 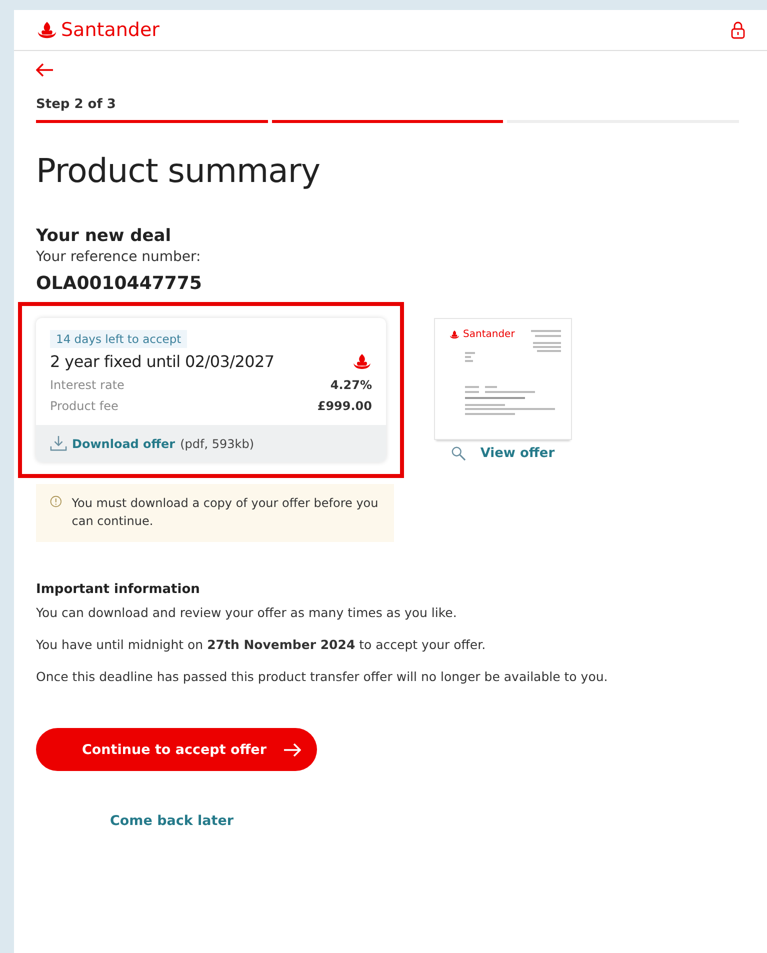 What do you see at coordinates (503, 379) in the screenshot?
I see `offer-document-thumbnail: Santander` at bounding box center [503, 379].